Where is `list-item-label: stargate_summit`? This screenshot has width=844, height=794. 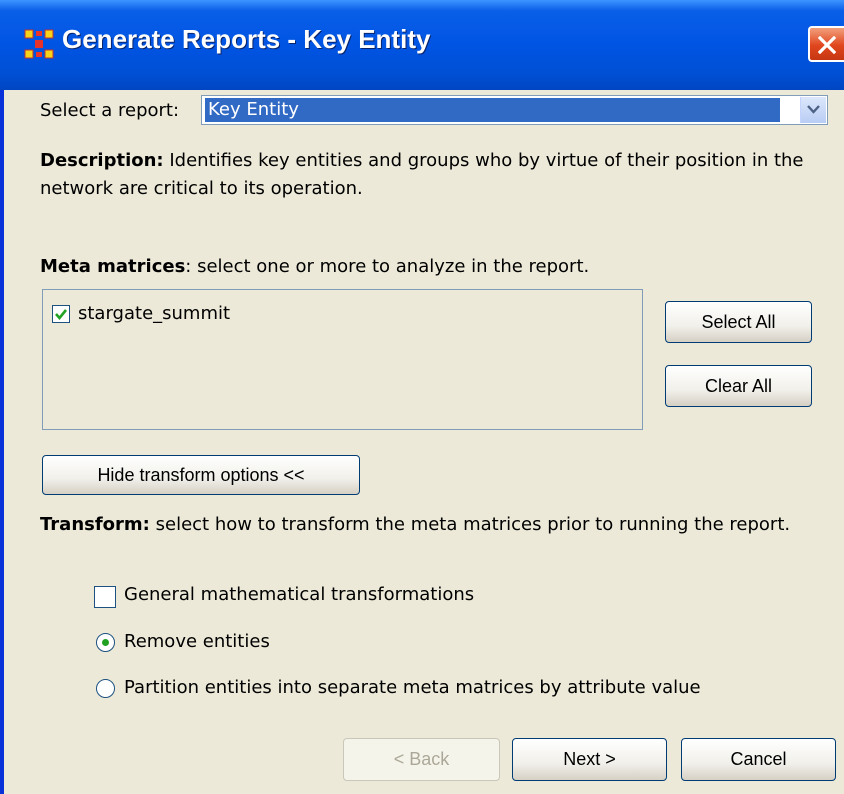
list-item-label: stargate_summit is located at coordinates (154, 313).